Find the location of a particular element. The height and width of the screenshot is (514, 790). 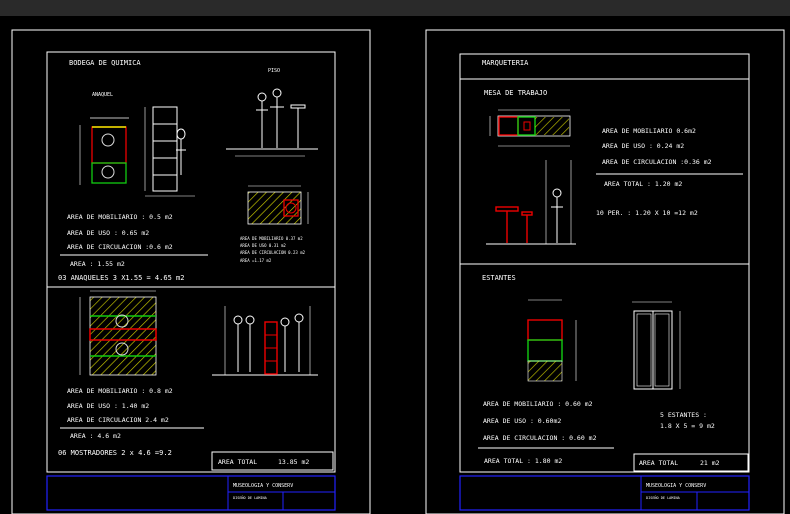

mostrador-summary: 06 MOSTRADORES 2 x 4.6 =9.2 is located at coordinates (115, 453).